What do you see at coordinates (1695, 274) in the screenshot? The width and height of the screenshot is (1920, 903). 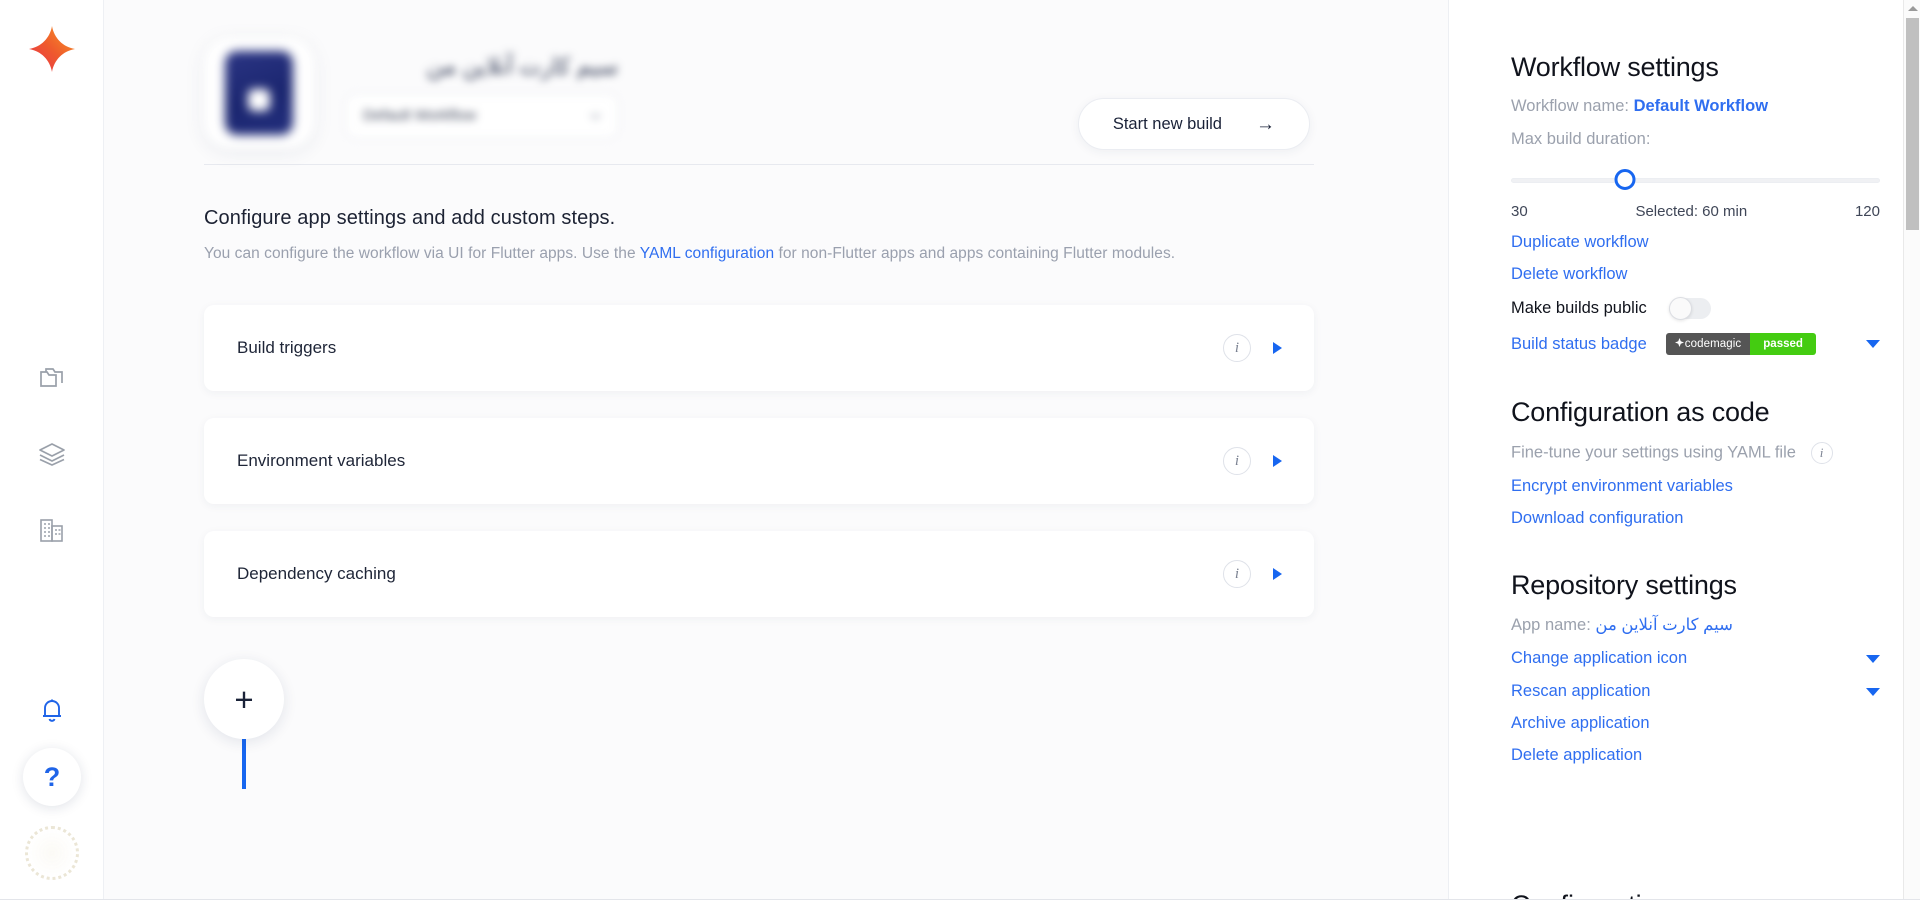 I see `delete-workflow-link: Delete workflow` at bounding box center [1695, 274].